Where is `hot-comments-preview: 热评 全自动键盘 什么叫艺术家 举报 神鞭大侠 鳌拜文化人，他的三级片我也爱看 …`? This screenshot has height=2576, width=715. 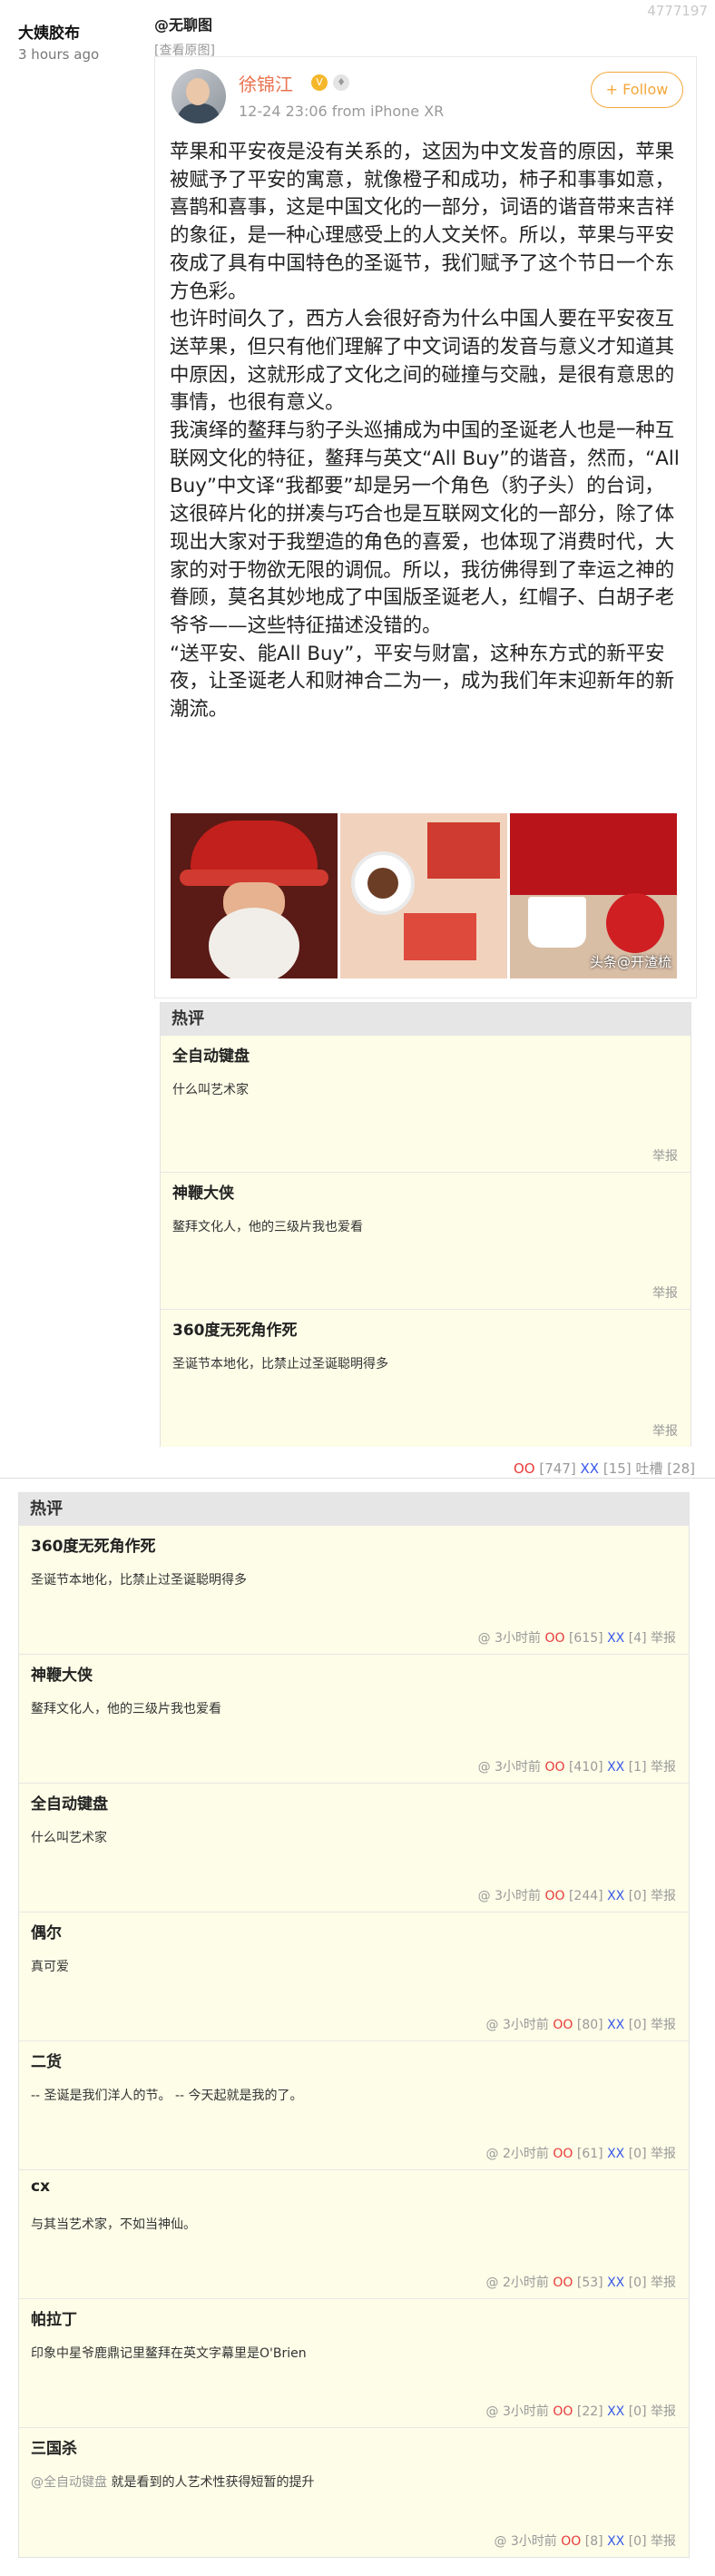
hot-comments-preview: 热评 全自动键盘 什么叫艺术家 举报 神鞭大侠 鳌拜文化人，他的三级片我也爱看 … is located at coordinates (425, 1224).